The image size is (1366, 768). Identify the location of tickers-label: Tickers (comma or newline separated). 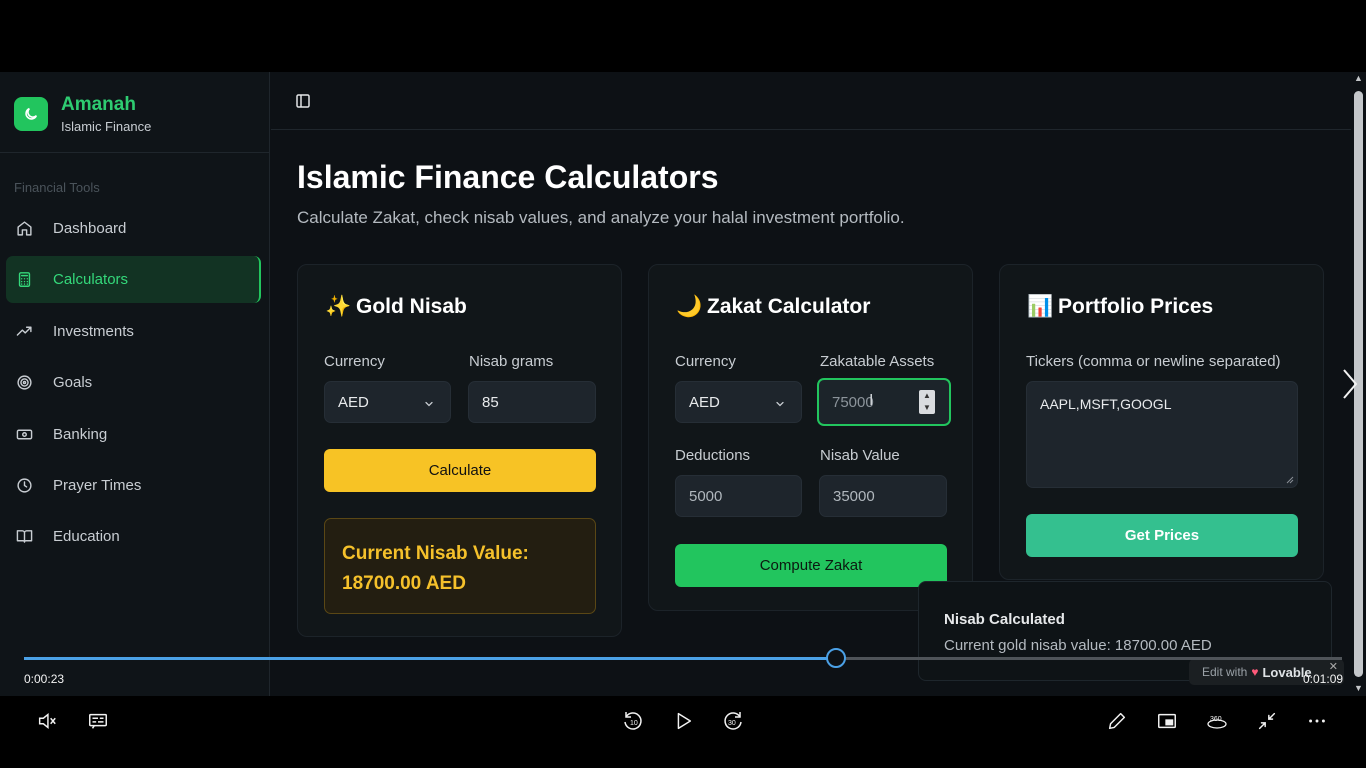
(1153, 361).